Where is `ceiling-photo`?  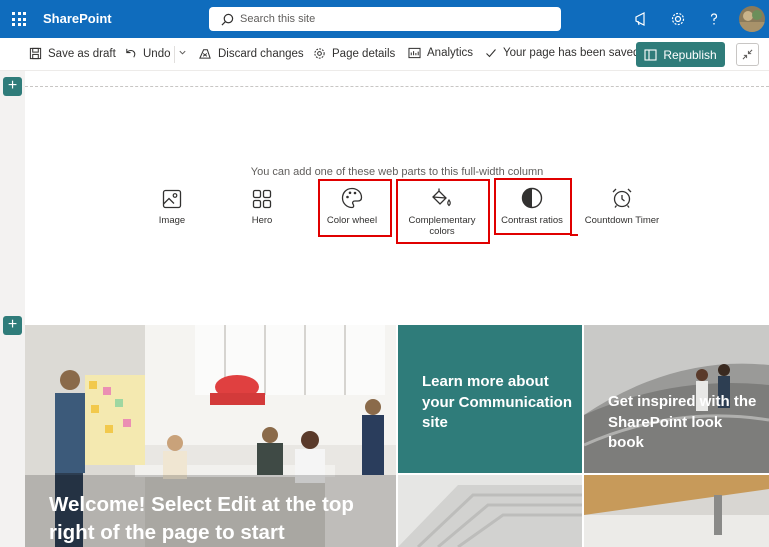 ceiling-photo is located at coordinates (490, 511).